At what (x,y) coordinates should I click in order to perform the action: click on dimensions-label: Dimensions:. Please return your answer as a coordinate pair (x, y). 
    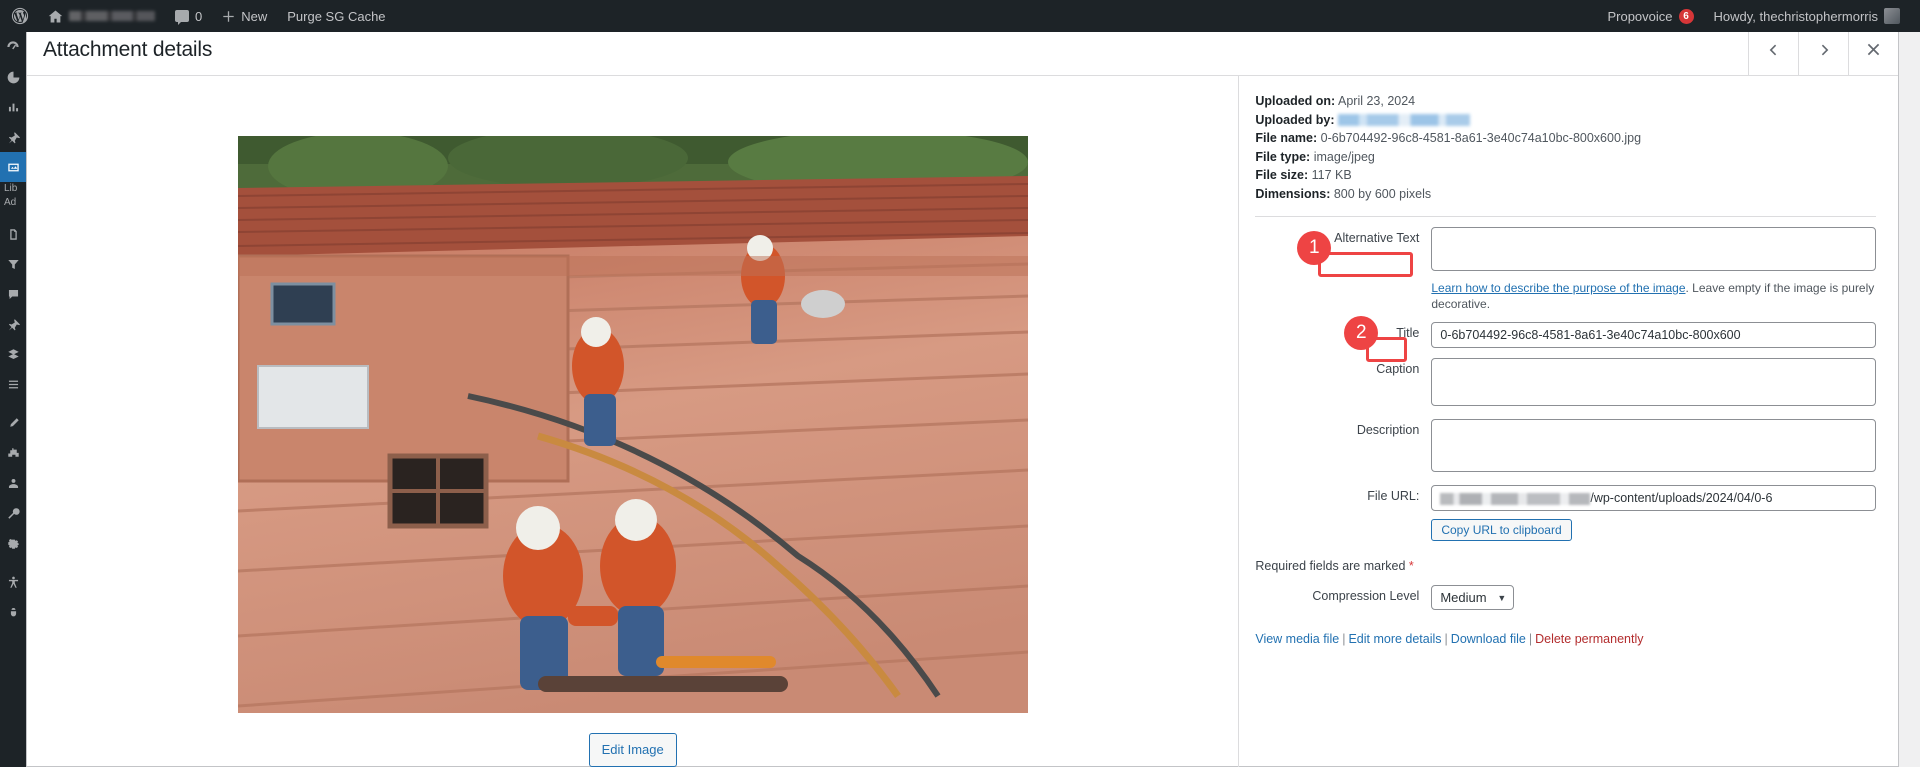
    Looking at the image, I should click on (1293, 193).